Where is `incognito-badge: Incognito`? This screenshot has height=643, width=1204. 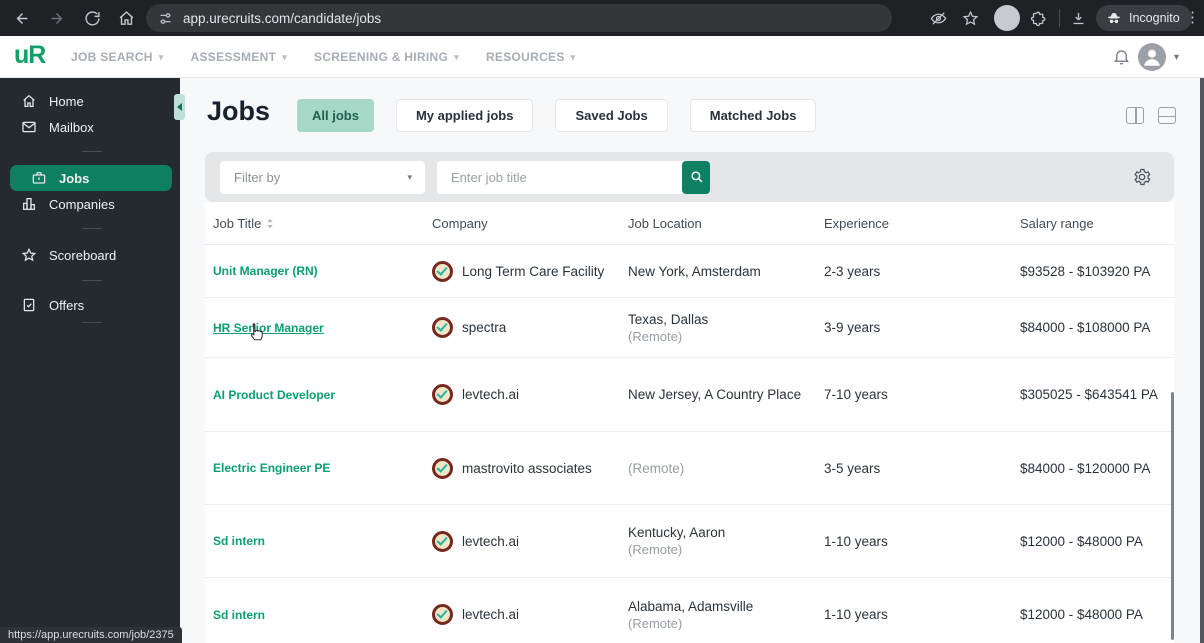 incognito-badge: Incognito is located at coordinates (1144, 18).